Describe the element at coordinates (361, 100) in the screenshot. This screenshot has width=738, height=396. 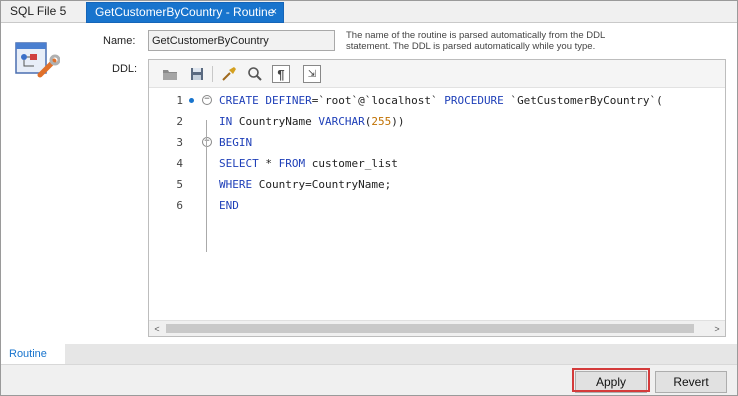
I see `code-token: `@`` at that location.